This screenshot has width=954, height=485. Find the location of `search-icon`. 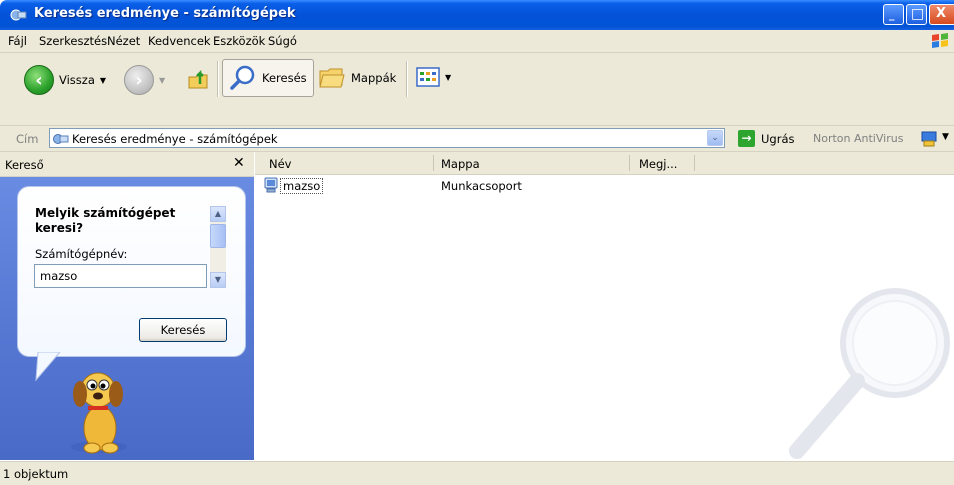

search-icon is located at coordinates (242, 77).